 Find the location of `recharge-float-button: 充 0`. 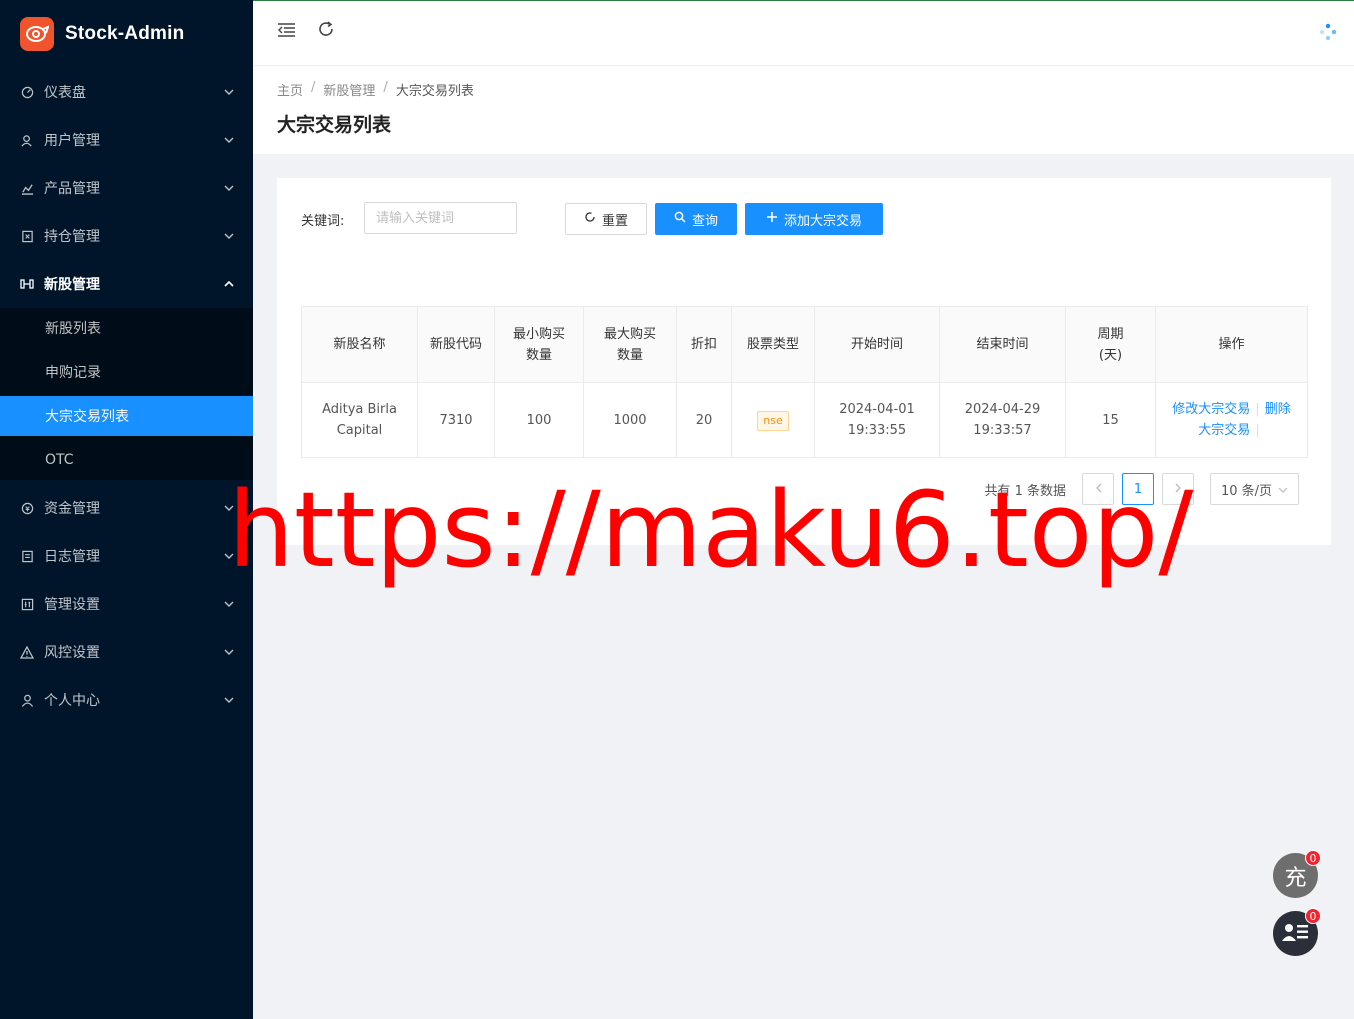

recharge-float-button: 充 0 is located at coordinates (1297, 874).